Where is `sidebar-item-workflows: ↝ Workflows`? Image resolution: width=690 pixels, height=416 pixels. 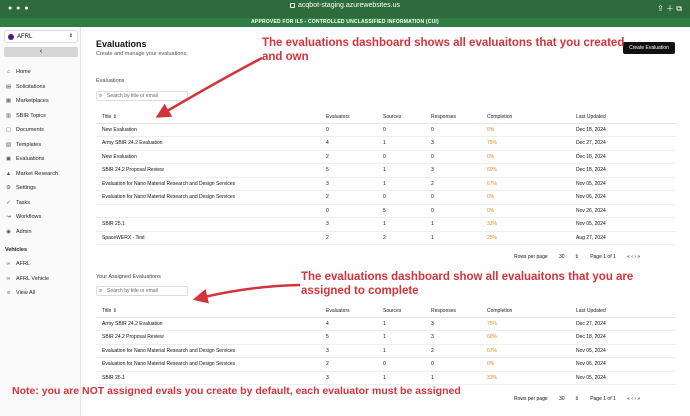
sidebar-item-workflows: ↝ Workflows is located at coordinates (42, 217).